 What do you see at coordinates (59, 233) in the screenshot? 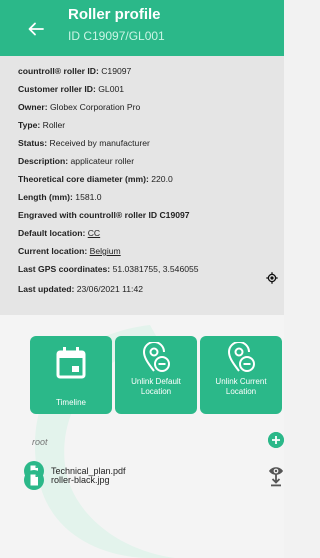
I see `detail-default-location: Default location: CC` at bounding box center [59, 233].